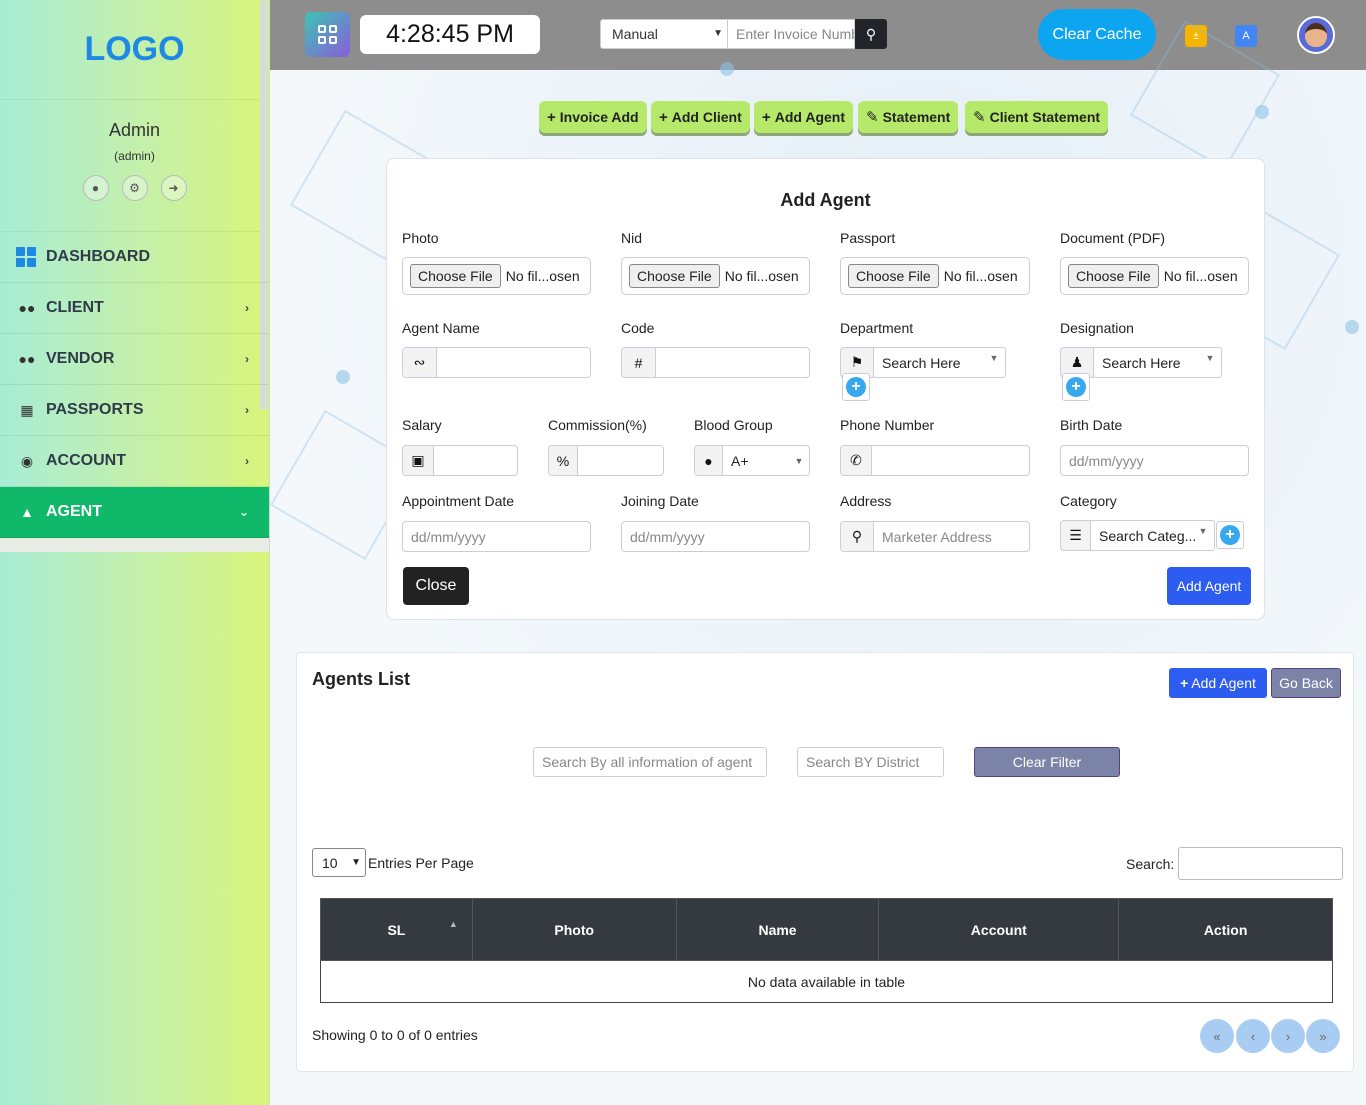 The height and width of the screenshot is (1105, 1366). I want to click on grid-icon, so click(327, 34).